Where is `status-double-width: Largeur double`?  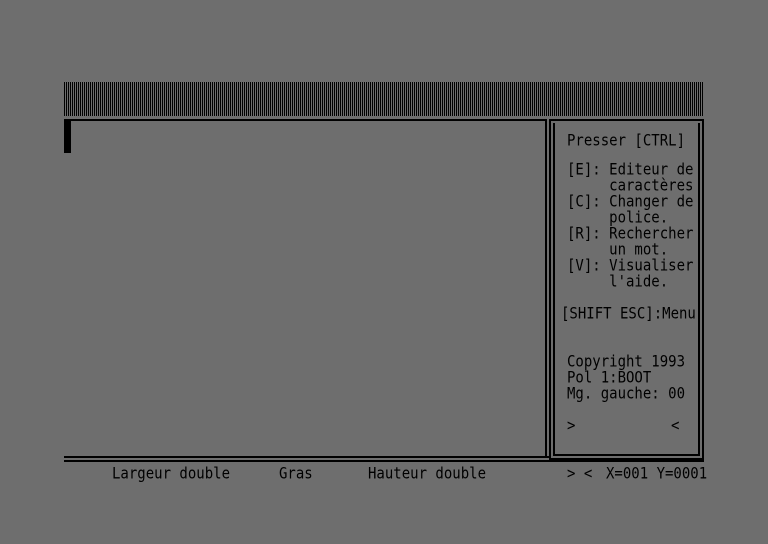
status-double-width: Largeur double is located at coordinates (171, 474).